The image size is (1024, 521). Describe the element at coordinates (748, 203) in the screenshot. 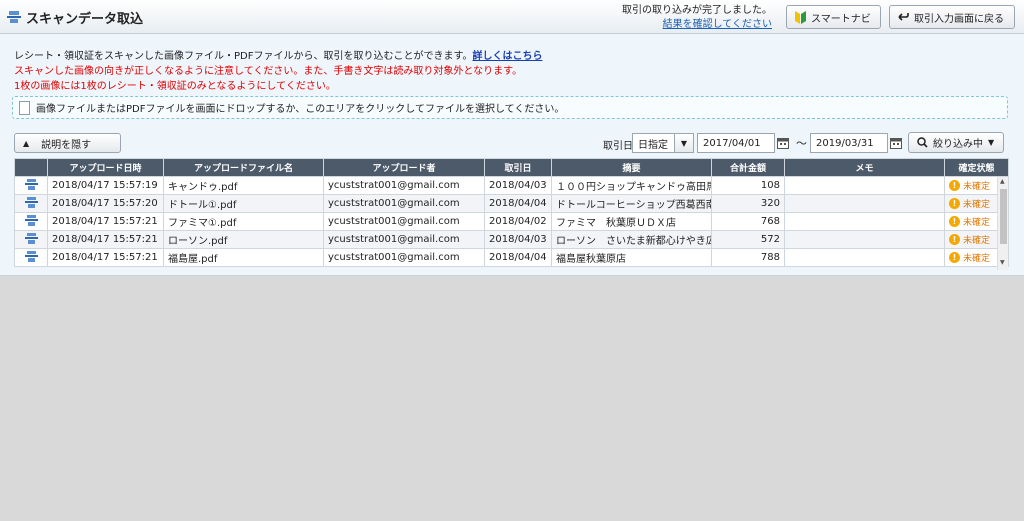

I see `cell-amount: 320` at that location.